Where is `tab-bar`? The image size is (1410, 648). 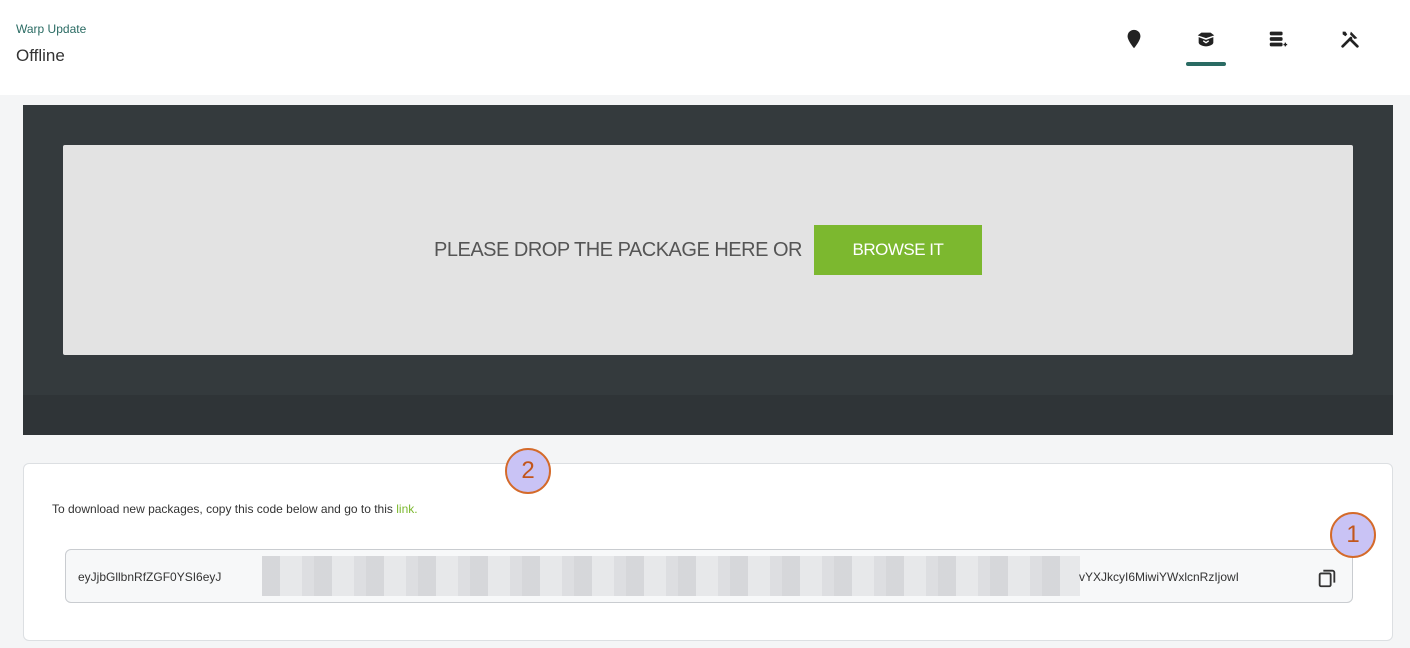
tab-bar is located at coordinates (1242, 50).